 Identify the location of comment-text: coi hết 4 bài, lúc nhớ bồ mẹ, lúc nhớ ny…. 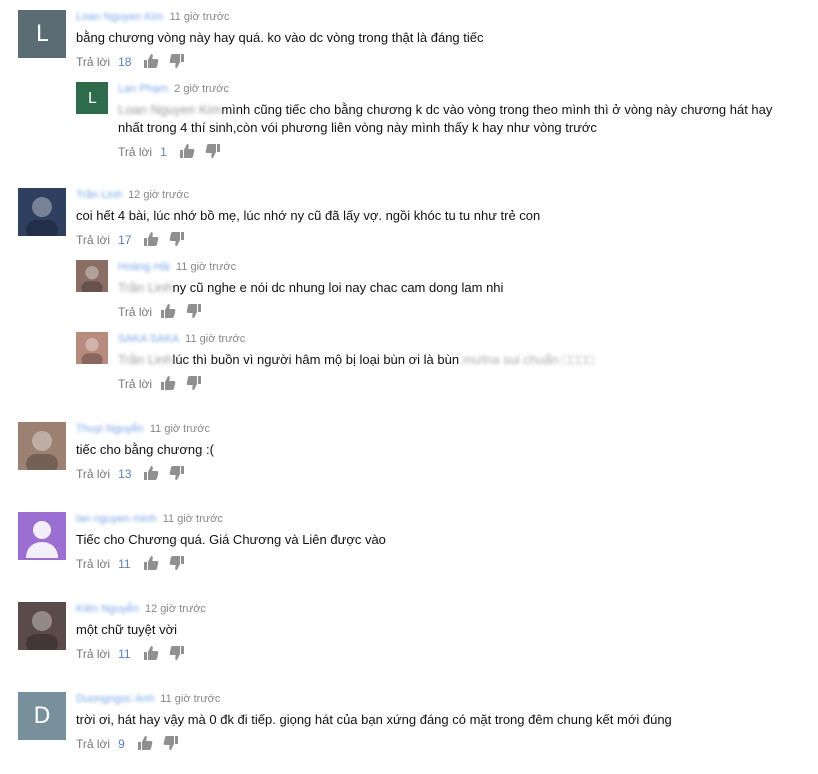
(308, 216).